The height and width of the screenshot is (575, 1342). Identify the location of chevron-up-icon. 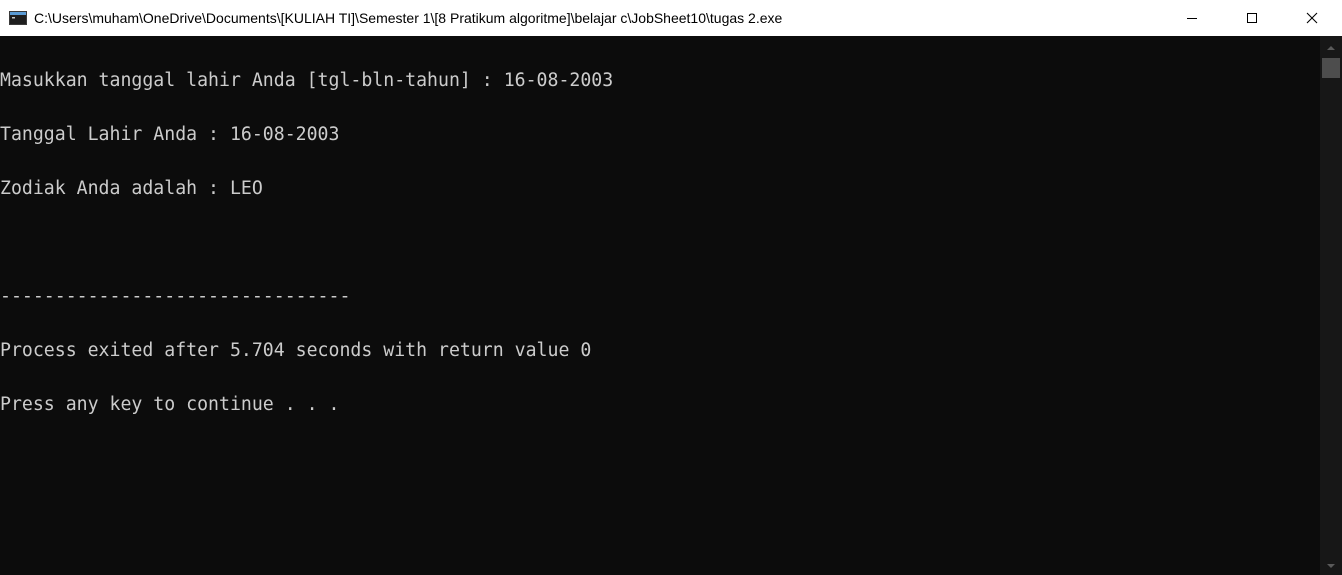
(1331, 46).